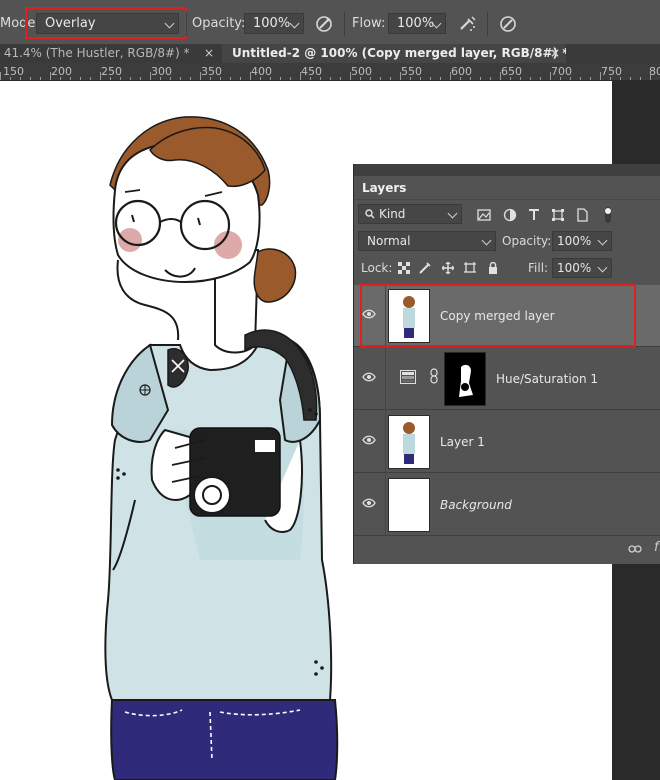 Image resolution: width=660 pixels, height=780 pixels. I want to click on layer-blend-mode-dropdown: Normal, so click(427, 241).